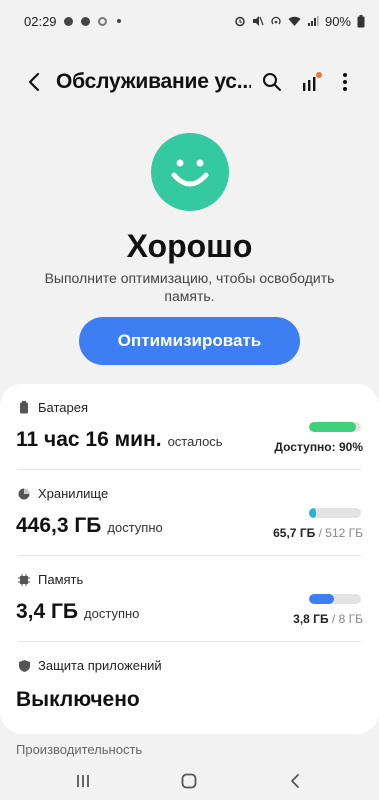 The height and width of the screenshot is (800, 379). Describe the element at coordinates (78, 699) in the screenshot. I see `app-protection-status: Выключено` at that location.